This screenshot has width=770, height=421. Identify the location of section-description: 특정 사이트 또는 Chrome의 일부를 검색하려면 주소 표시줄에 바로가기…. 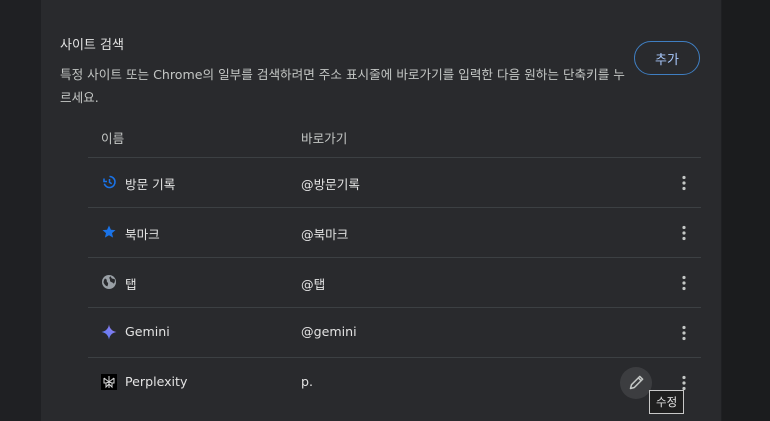
(342, 86).